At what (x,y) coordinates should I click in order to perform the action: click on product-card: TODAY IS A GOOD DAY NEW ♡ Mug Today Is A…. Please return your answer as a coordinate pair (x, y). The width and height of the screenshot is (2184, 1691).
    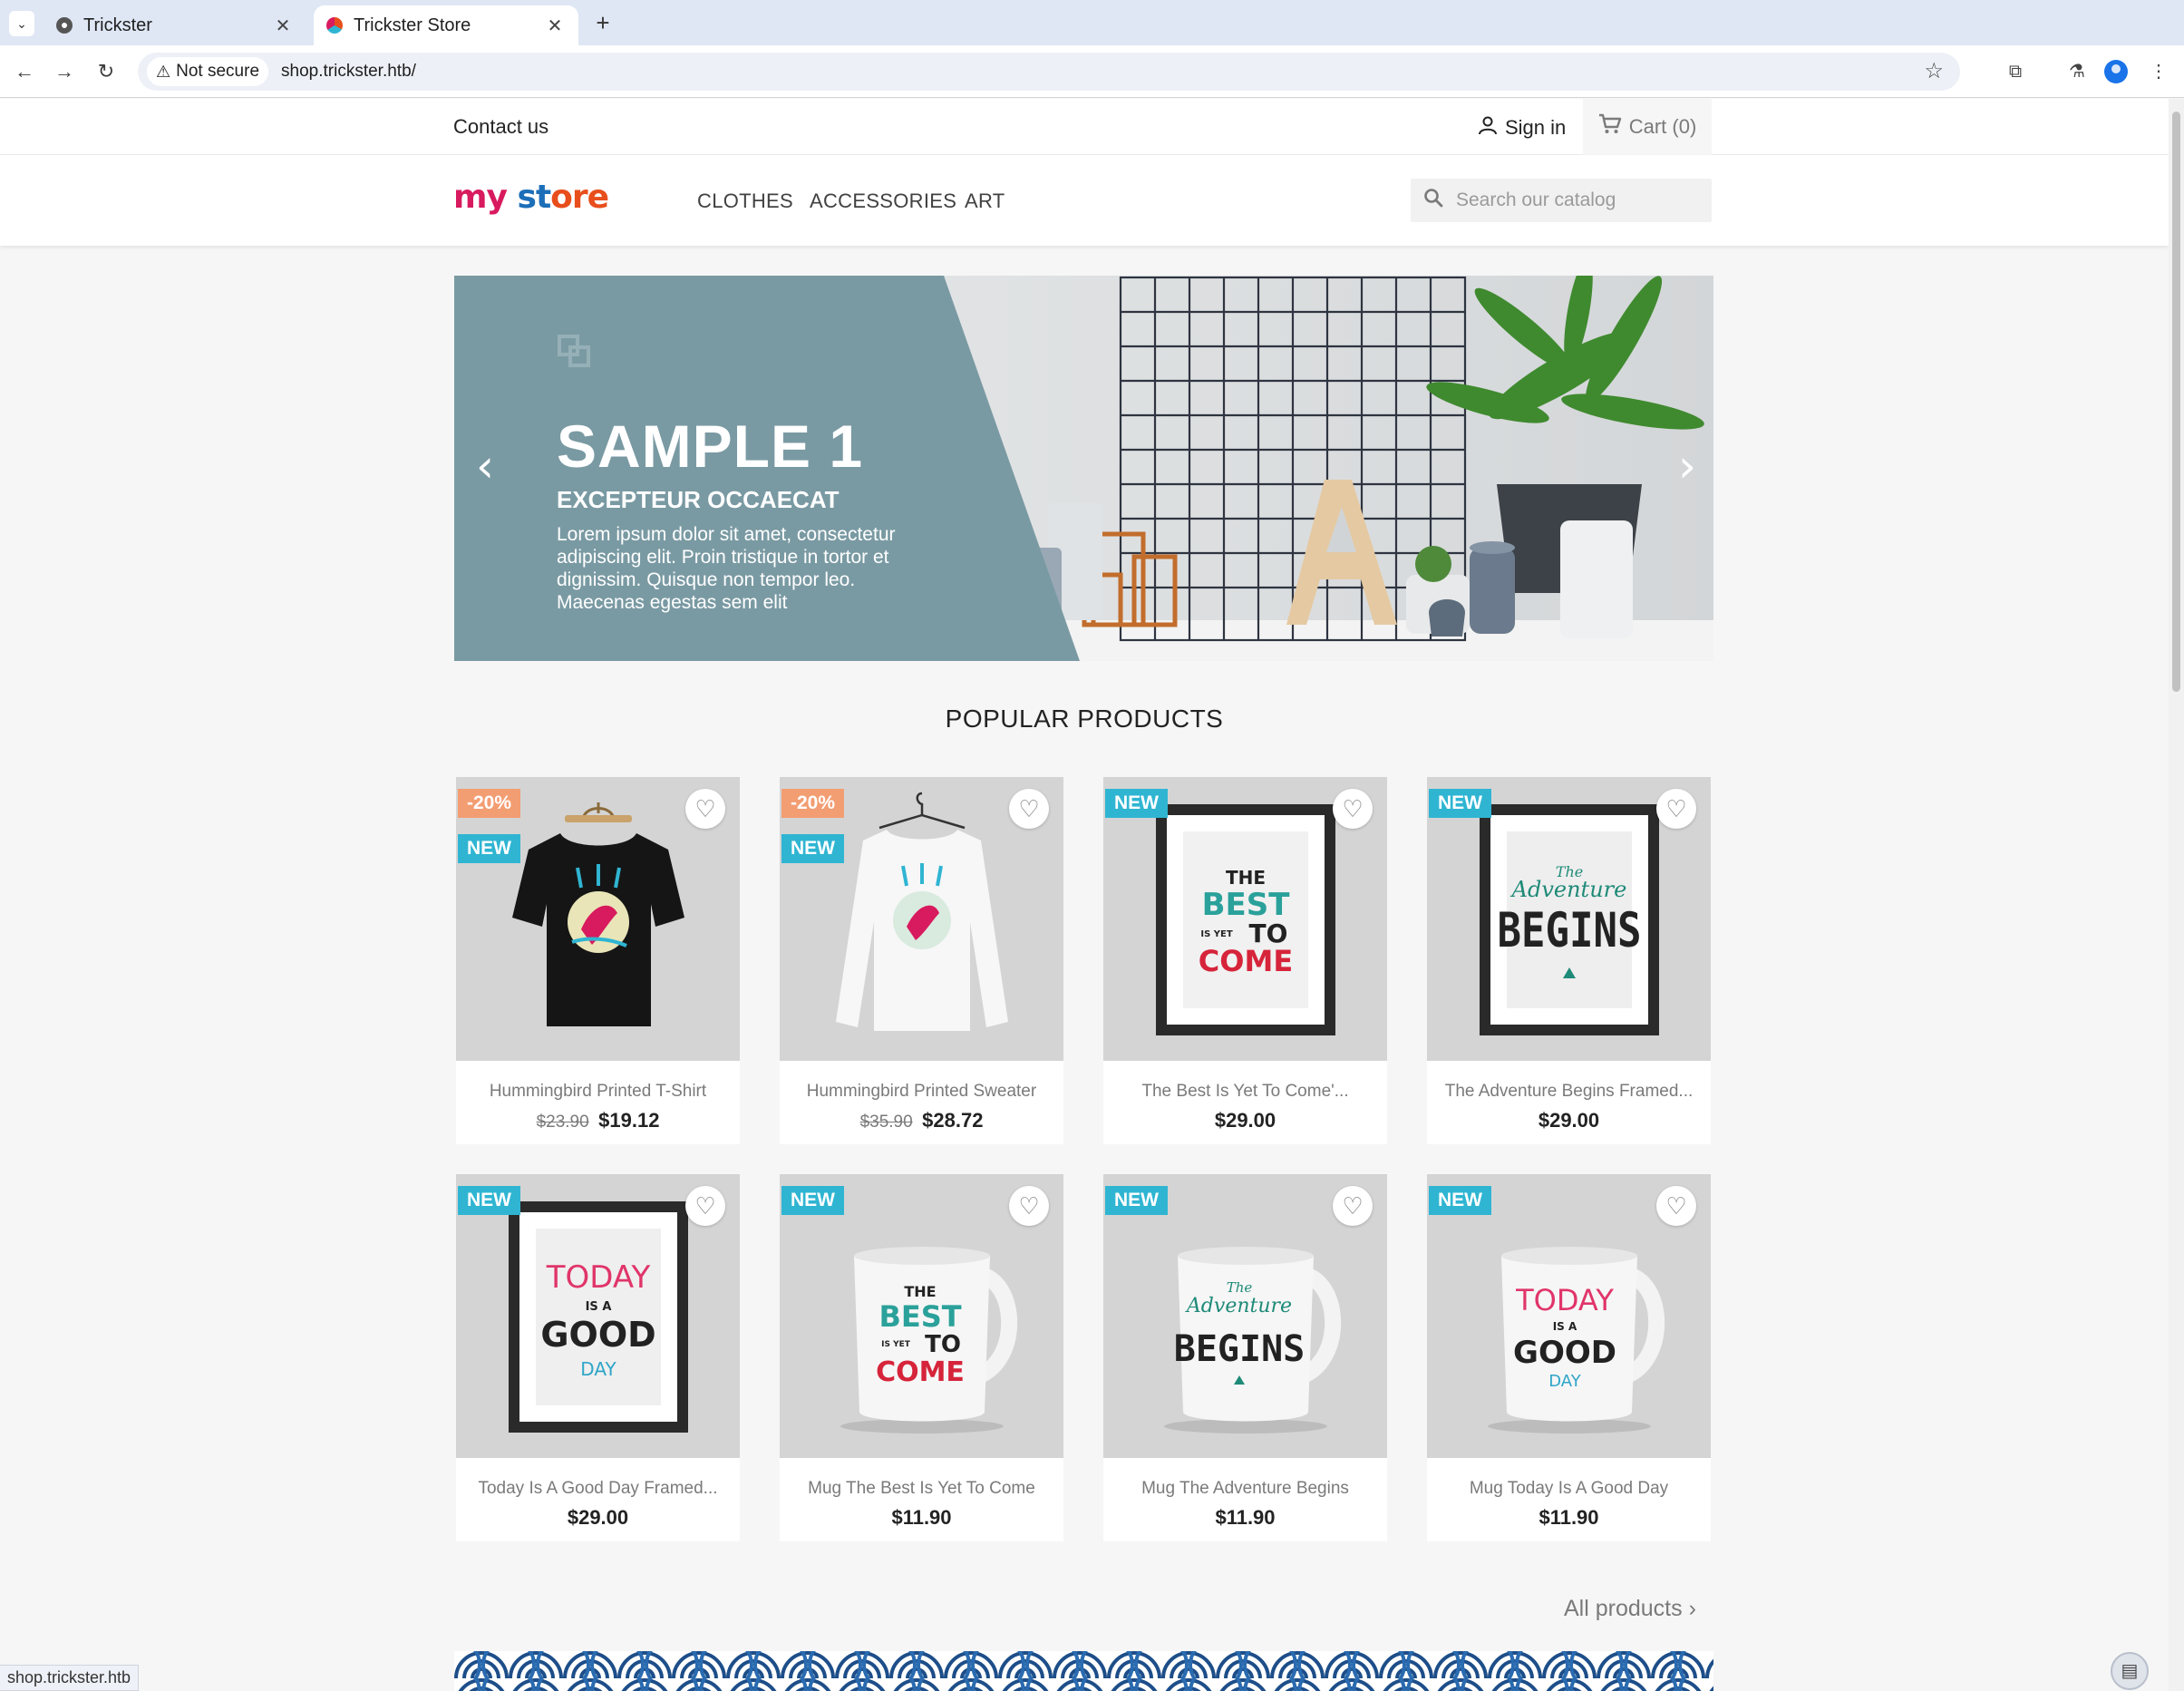
    Looking at the image, I should click on (1569, 1357).